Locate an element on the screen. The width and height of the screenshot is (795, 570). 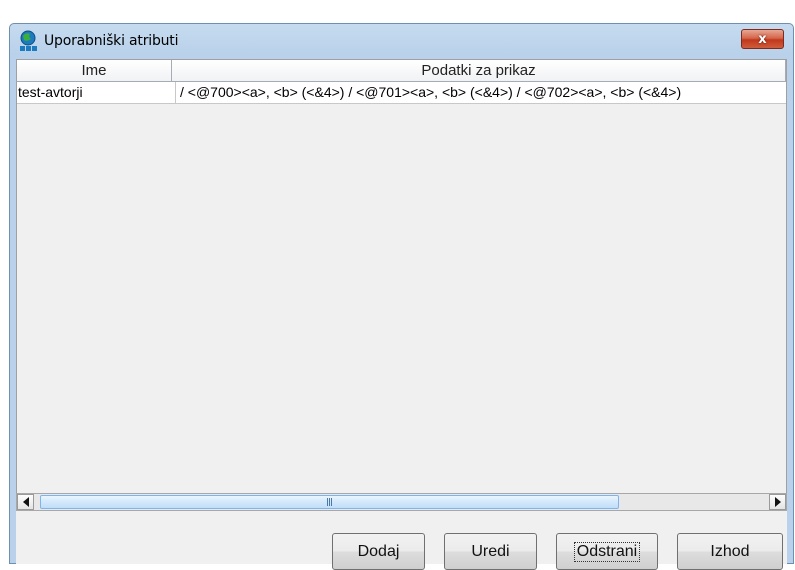
exit-button: Izhod is located at coordinates (730, 551).